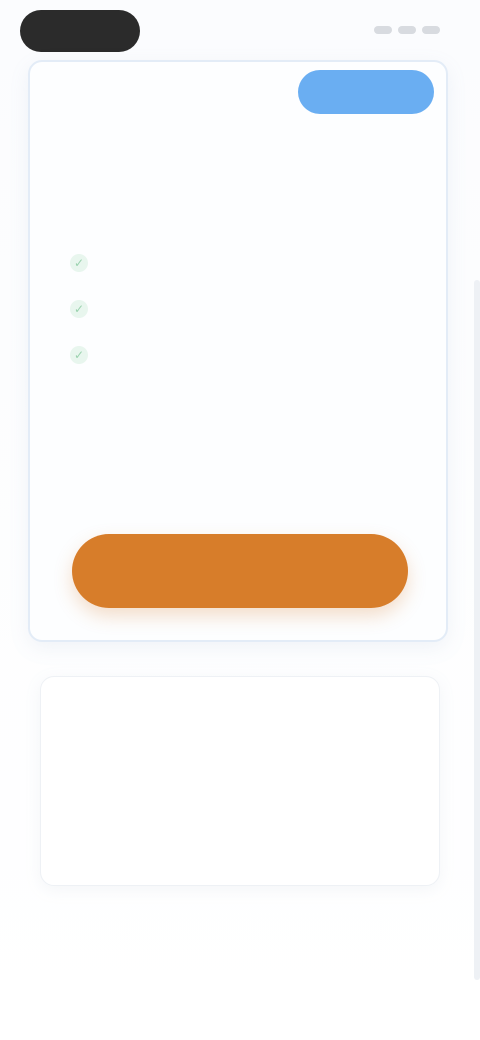 This screenshot has height=1040, width=480. I want to click on plan-badge, so click(366, 92).